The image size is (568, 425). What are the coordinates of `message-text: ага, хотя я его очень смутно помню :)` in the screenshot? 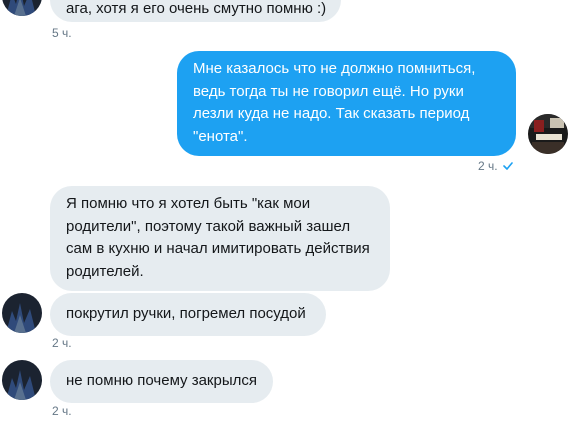 It's located at (196, 8).